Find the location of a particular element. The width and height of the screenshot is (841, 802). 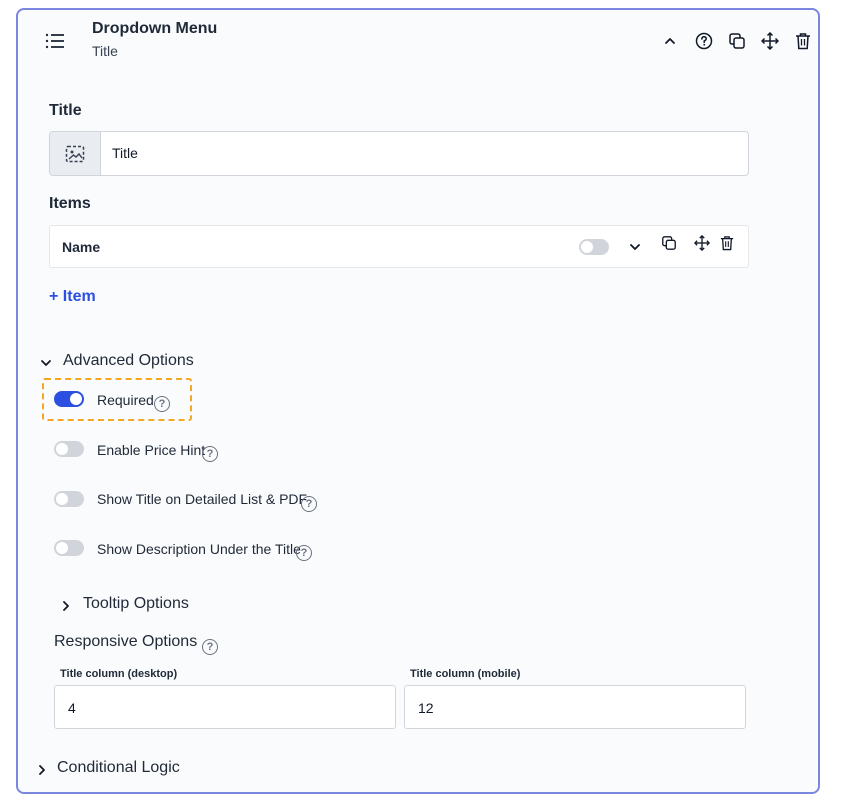

enable-price-hint-label: Enable Price Hint is located at coordinates (151, 450).